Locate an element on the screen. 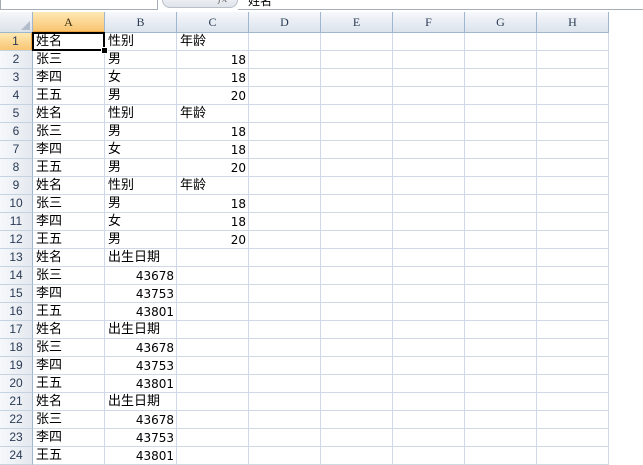 The image size is (643, 465). row-header: 22 is located at coordinates (16, 420).